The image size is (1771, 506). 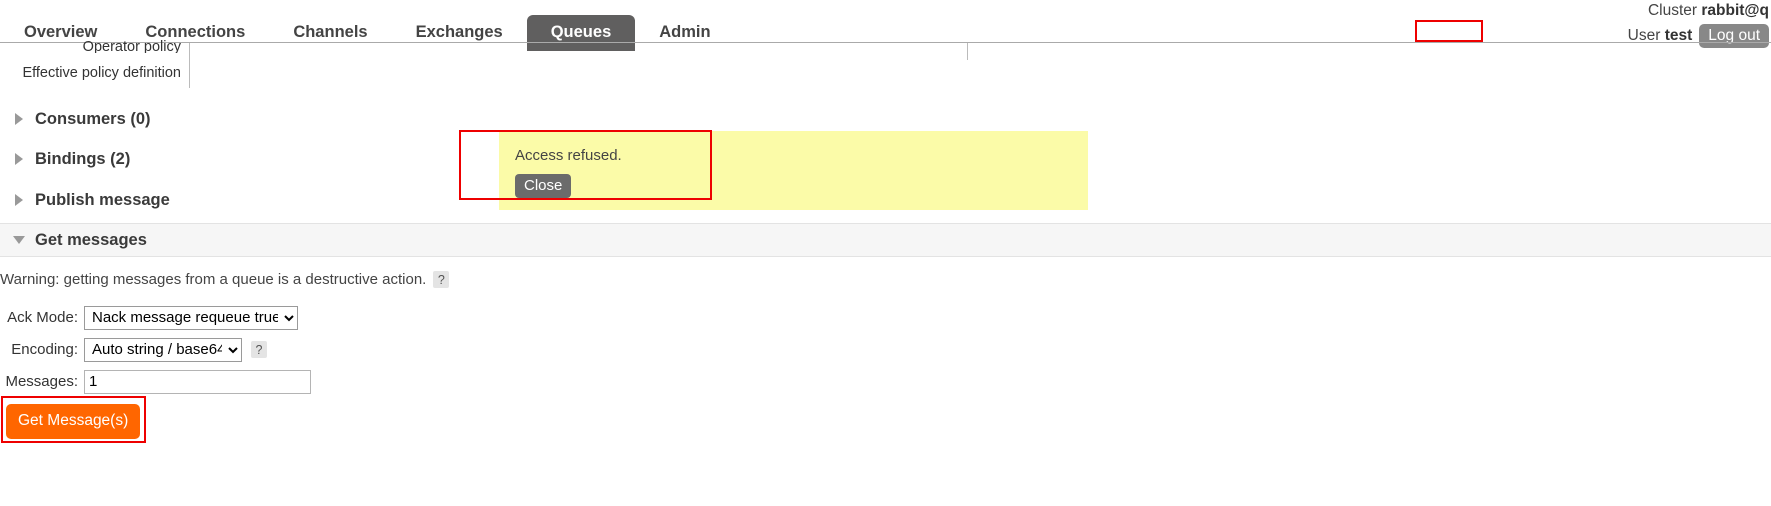 What do you see at coordinates (101, 73) in the screenshot?
I see `details-row-effective-policy-definition: Effective policy definition` at bounding box center [101, 73].